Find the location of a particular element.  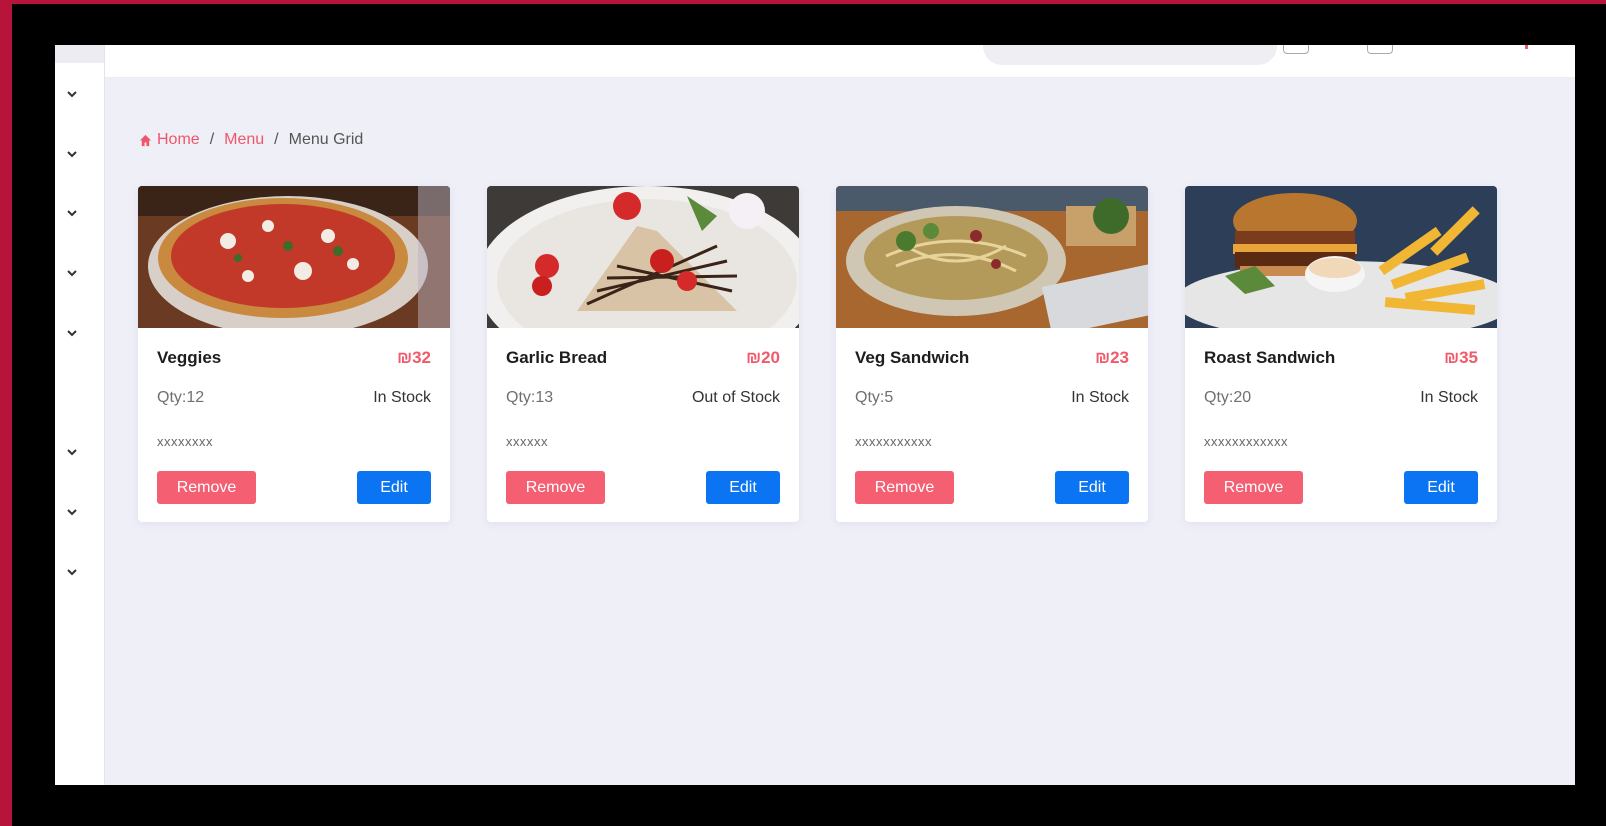

top-header is located at coordinates (840, 61).